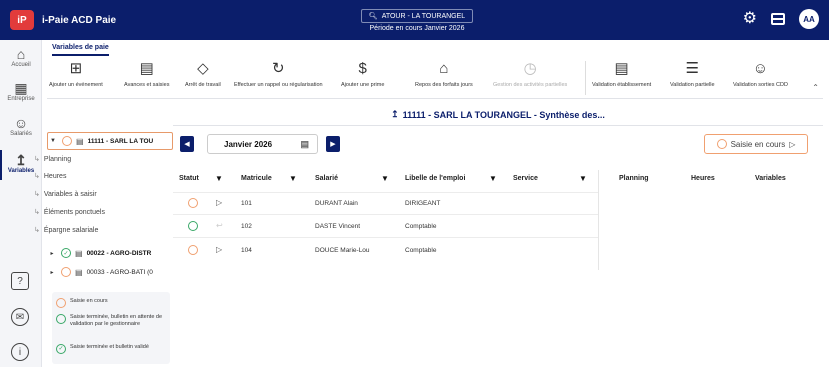 This screenshot has width=829, height=367. I want to click on col-planning: Planning, so click(634, 178).